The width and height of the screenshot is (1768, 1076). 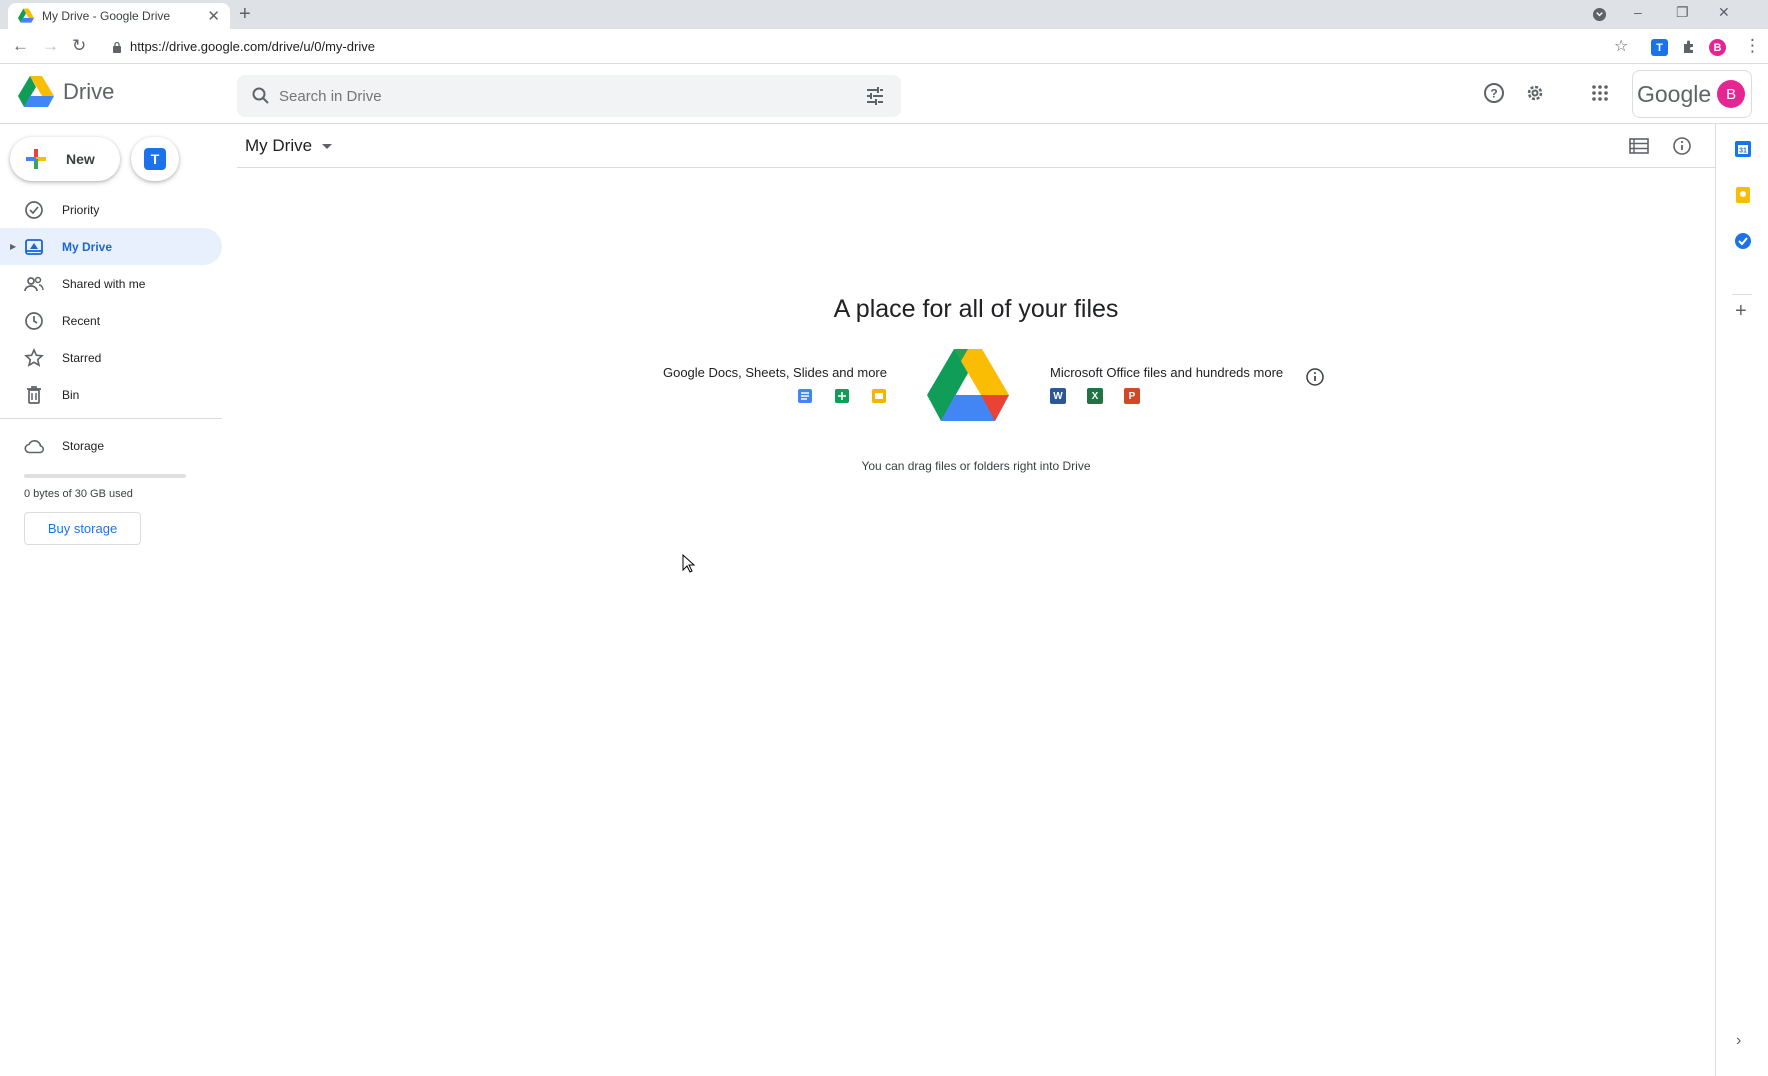 What do you see at coordinates (1689, 47) in the screenshot?
I see `extensions-puzzle-icon` at bounding box center [1689, 47].